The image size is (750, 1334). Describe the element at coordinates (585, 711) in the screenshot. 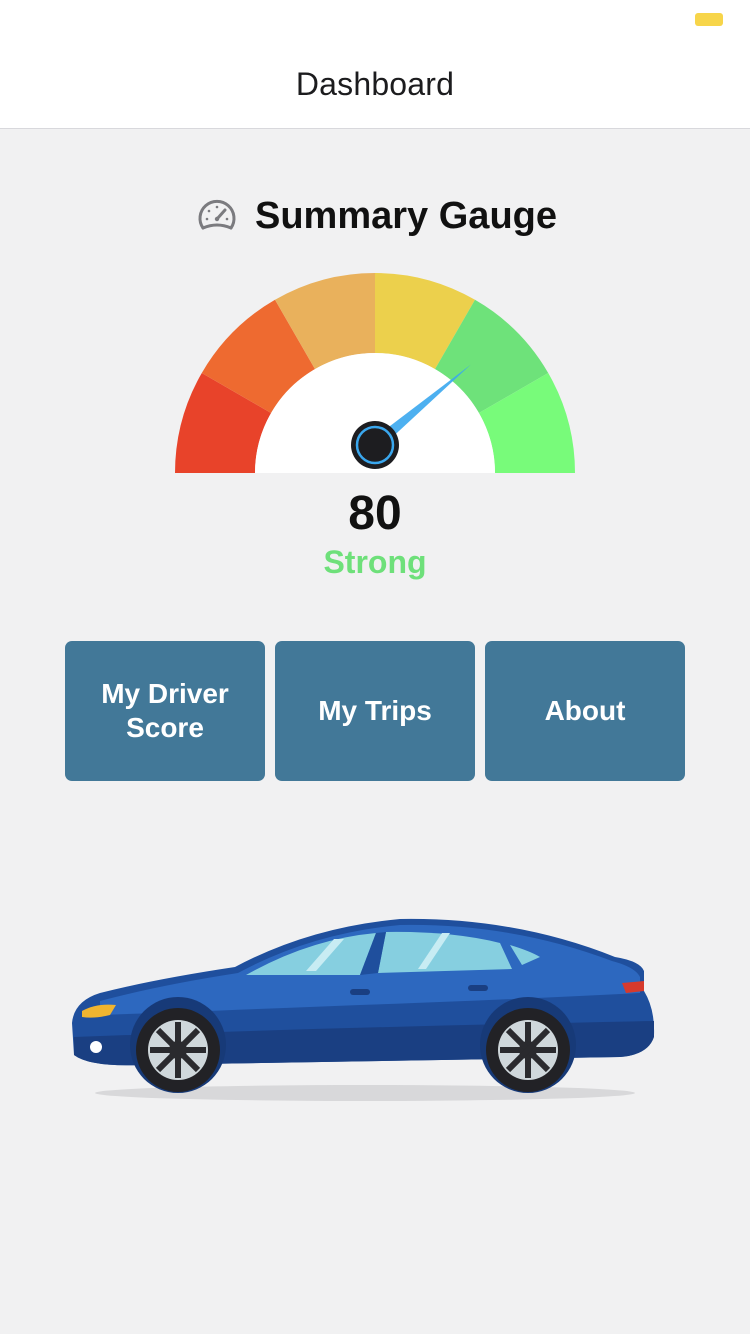

I see `about-button: About` at that location.